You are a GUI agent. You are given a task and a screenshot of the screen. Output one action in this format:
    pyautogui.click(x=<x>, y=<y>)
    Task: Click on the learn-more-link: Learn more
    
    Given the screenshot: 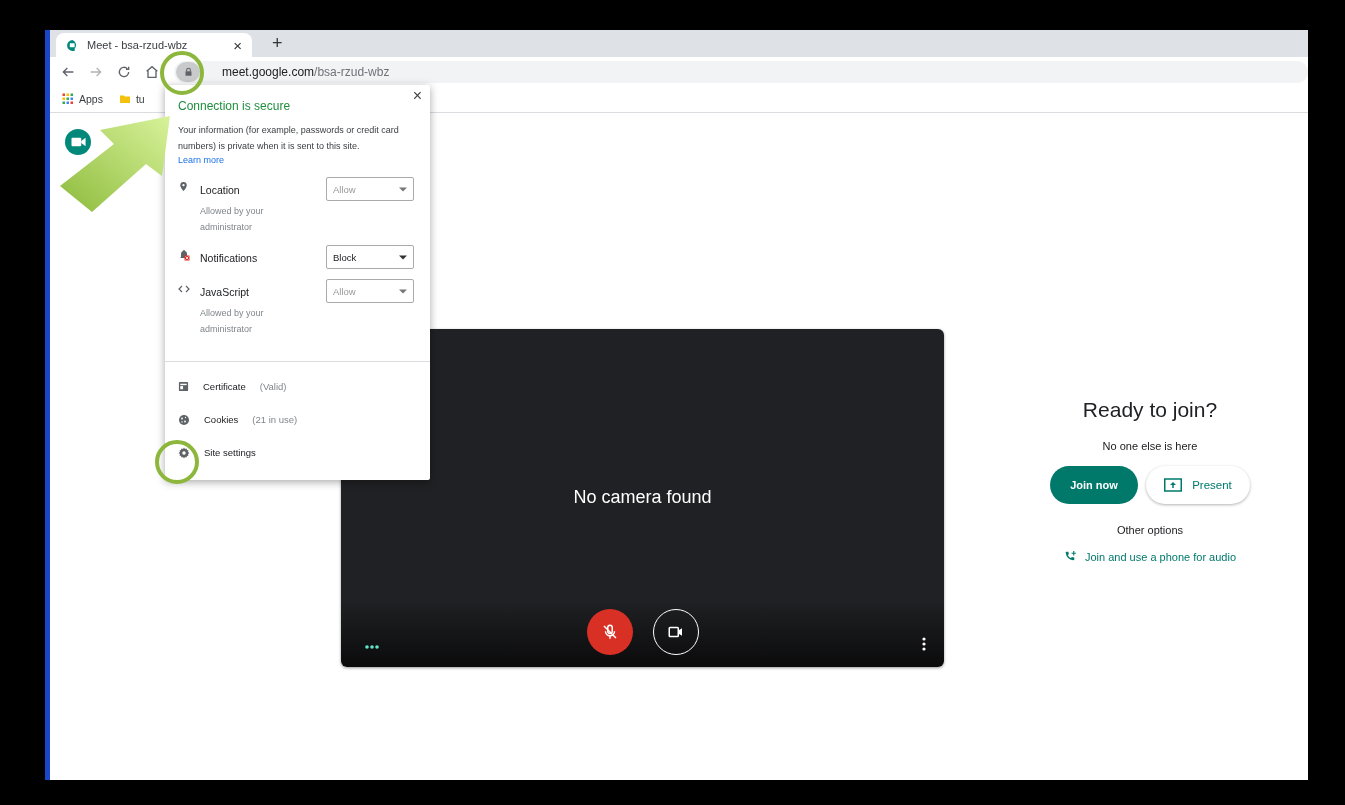 What is the action you would take?
    pyautogui.click(x=201, y=160)
    